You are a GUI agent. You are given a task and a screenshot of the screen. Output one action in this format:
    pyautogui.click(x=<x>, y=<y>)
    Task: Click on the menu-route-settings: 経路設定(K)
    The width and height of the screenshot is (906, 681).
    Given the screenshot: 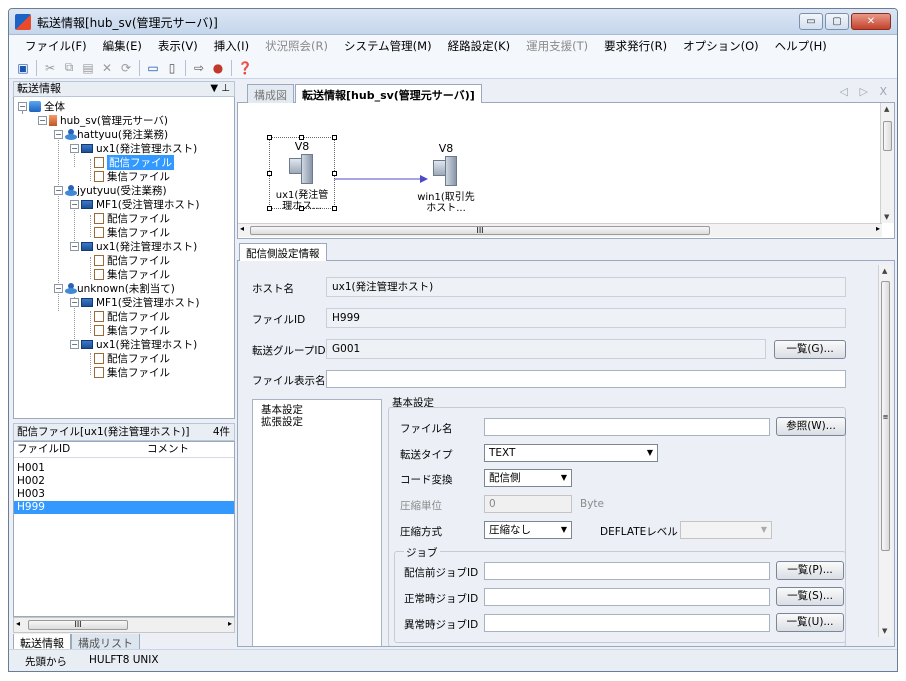 What is the action you would take?
    pyautogui.click(x=479, y=46)
    